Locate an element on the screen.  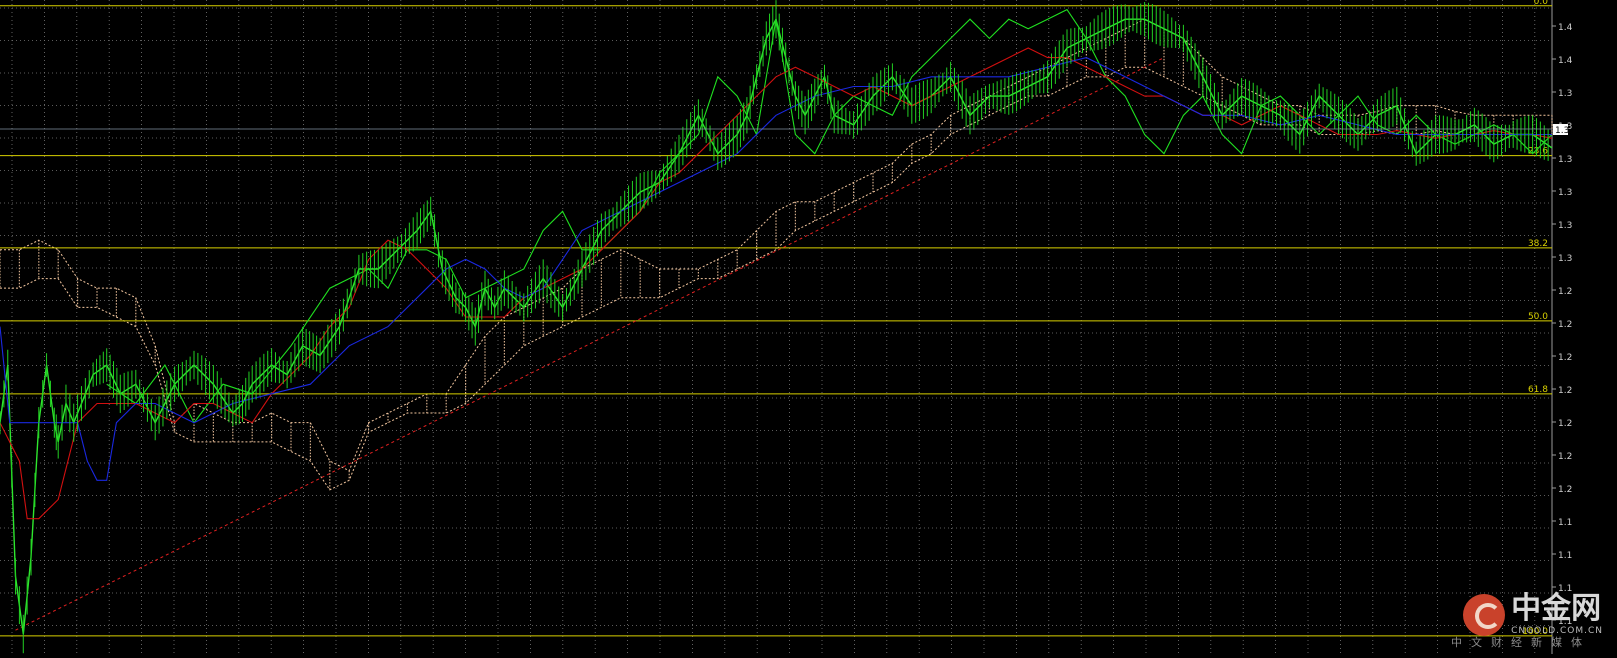
brand-logo-icon is located at coordinates (1484, 615).